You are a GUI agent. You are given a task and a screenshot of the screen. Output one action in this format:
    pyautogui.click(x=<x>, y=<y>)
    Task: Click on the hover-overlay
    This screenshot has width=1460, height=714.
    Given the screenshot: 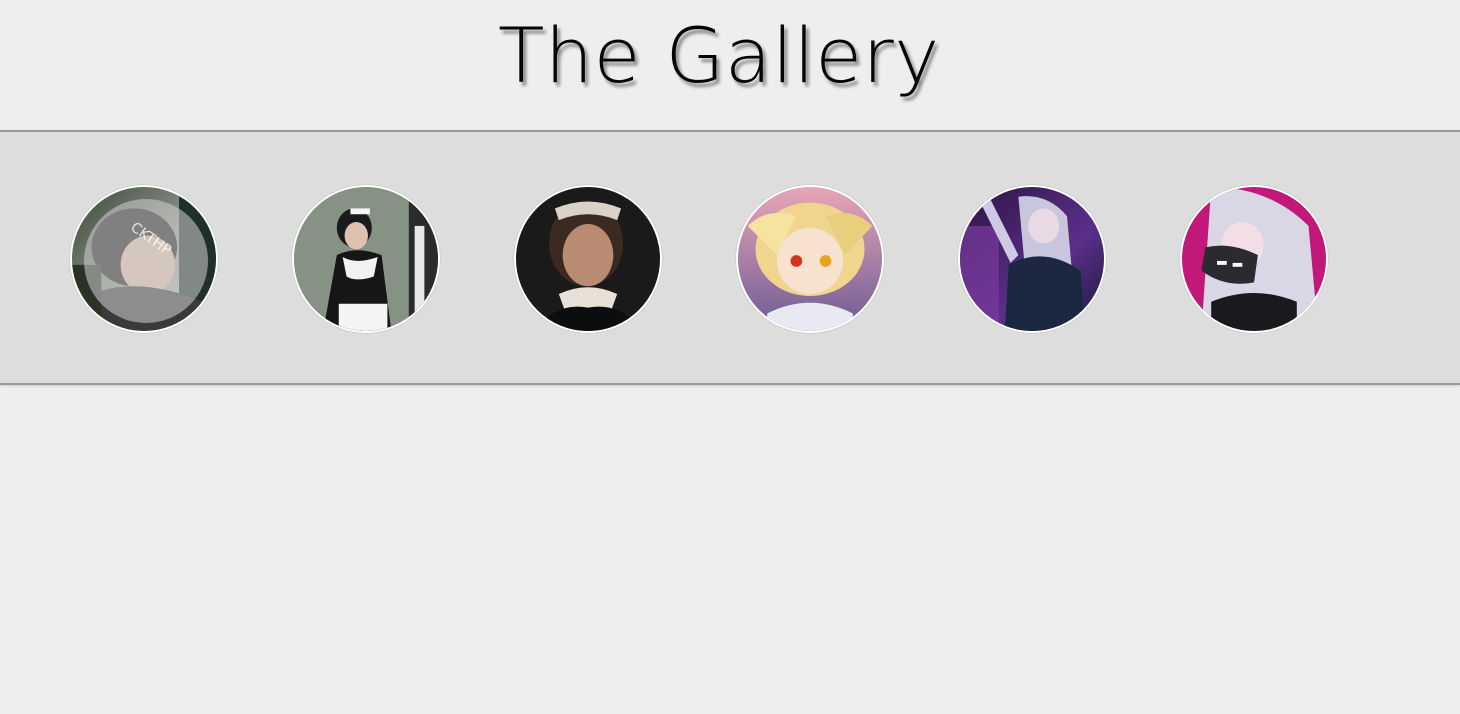 What is the action you would take?
    pyautogui.click(x=146, y=261)
    